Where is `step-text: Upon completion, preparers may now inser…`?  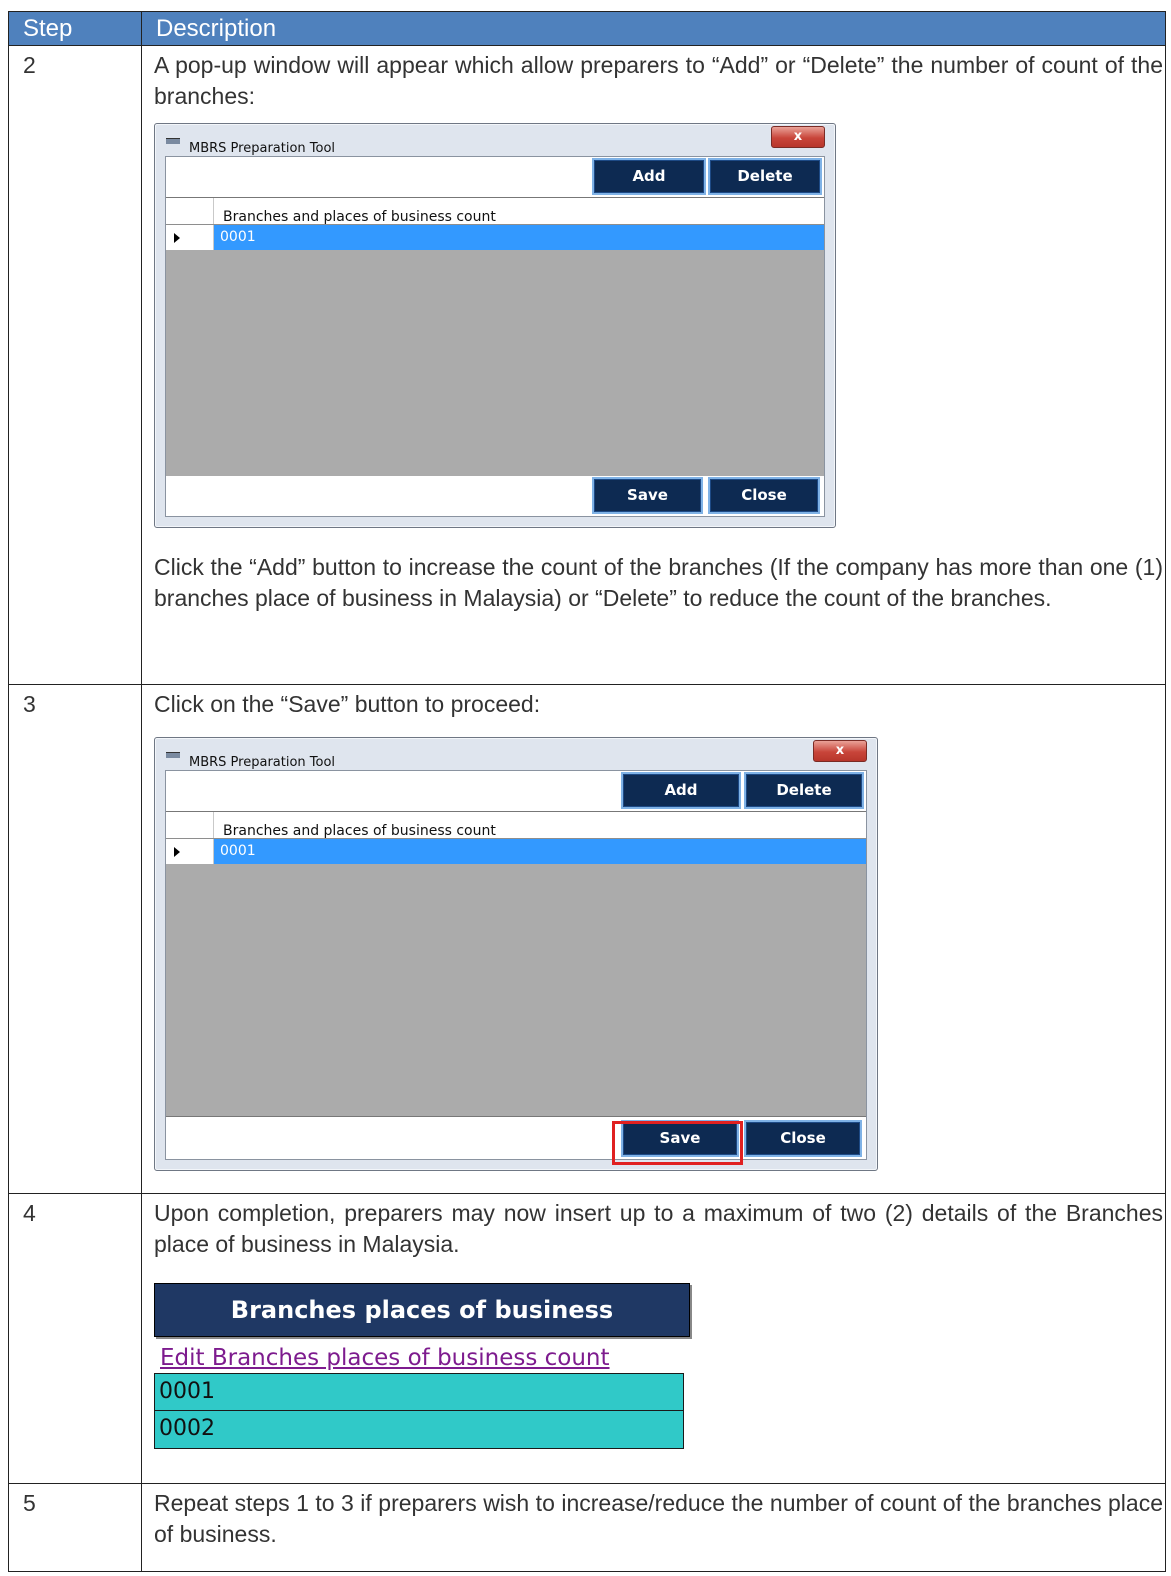 step-text: Upon completion, preparers may now inser… is located at coordinates (658, 1228).